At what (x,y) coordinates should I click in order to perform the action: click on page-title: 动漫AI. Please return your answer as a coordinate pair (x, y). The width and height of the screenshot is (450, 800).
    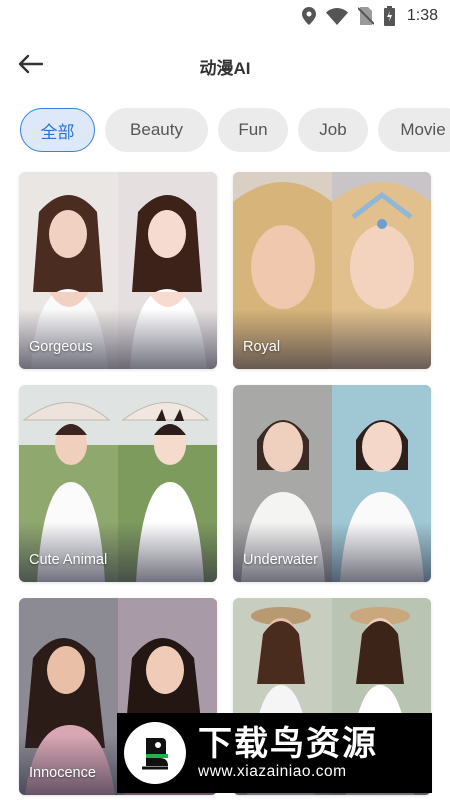
    Looking at the image, I should click on (225, 68).